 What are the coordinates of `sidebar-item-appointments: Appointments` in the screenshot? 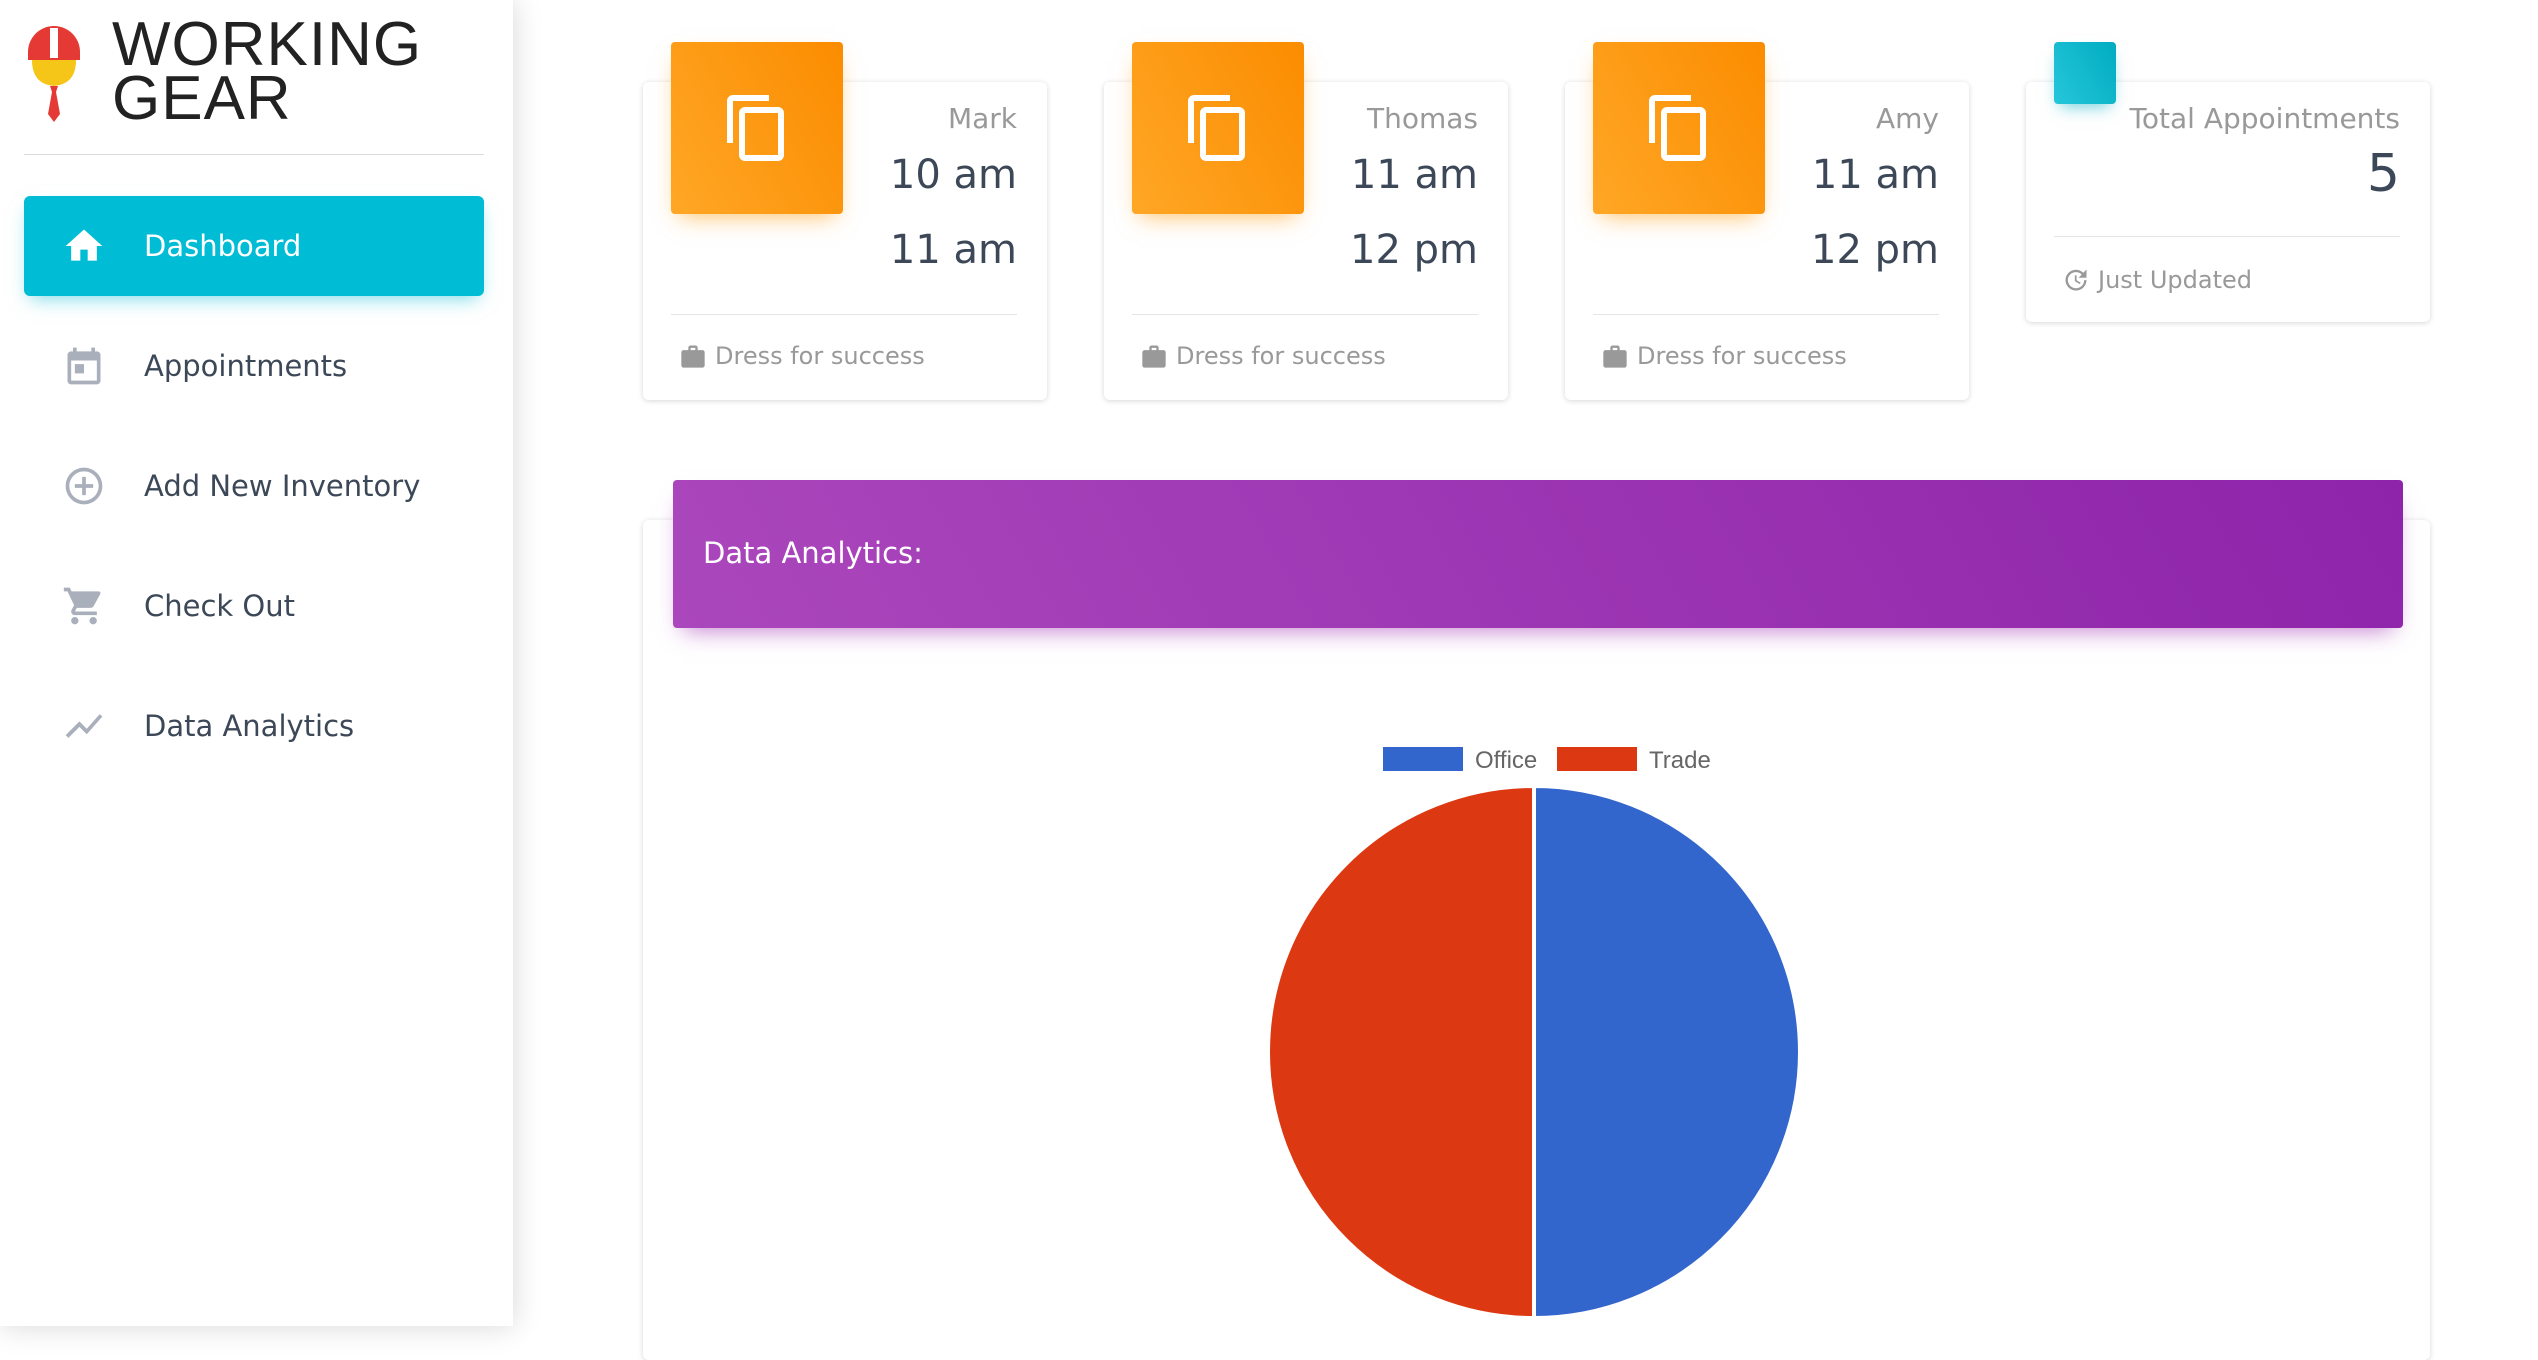 It's located at (254, 366).